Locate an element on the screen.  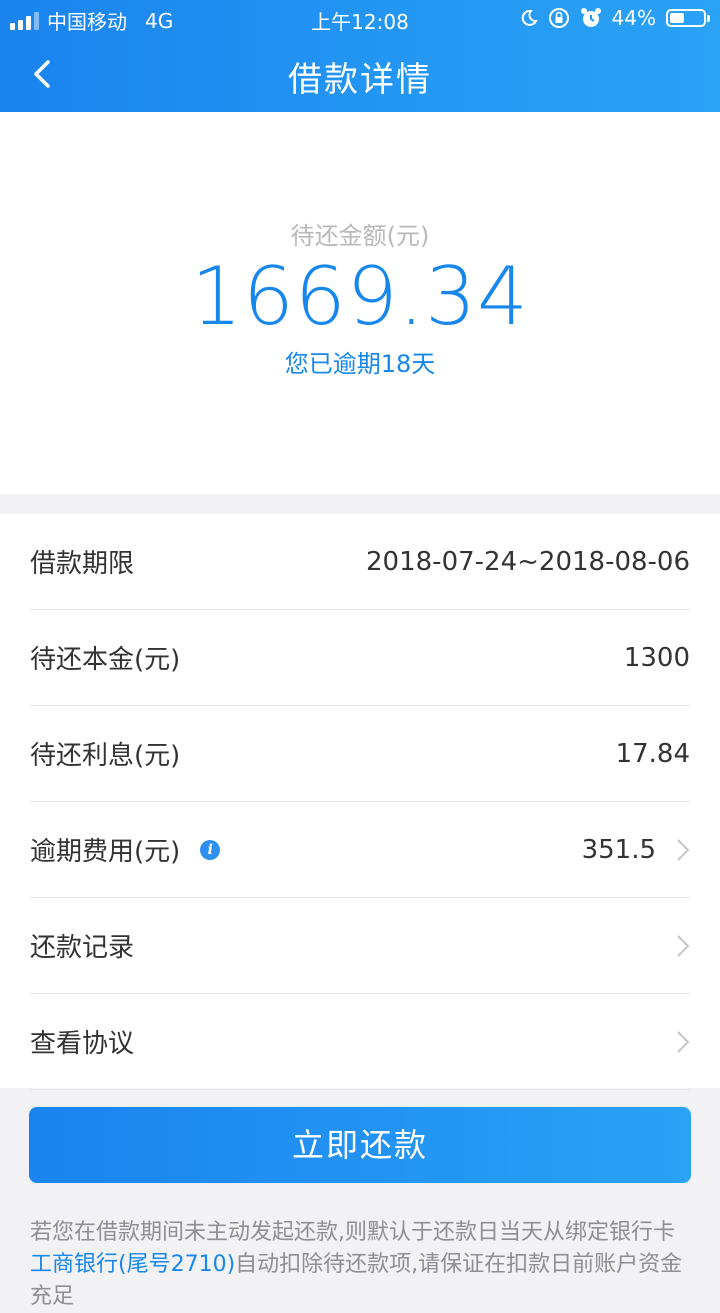
info-icon: i is located at coordinates (210, 849).